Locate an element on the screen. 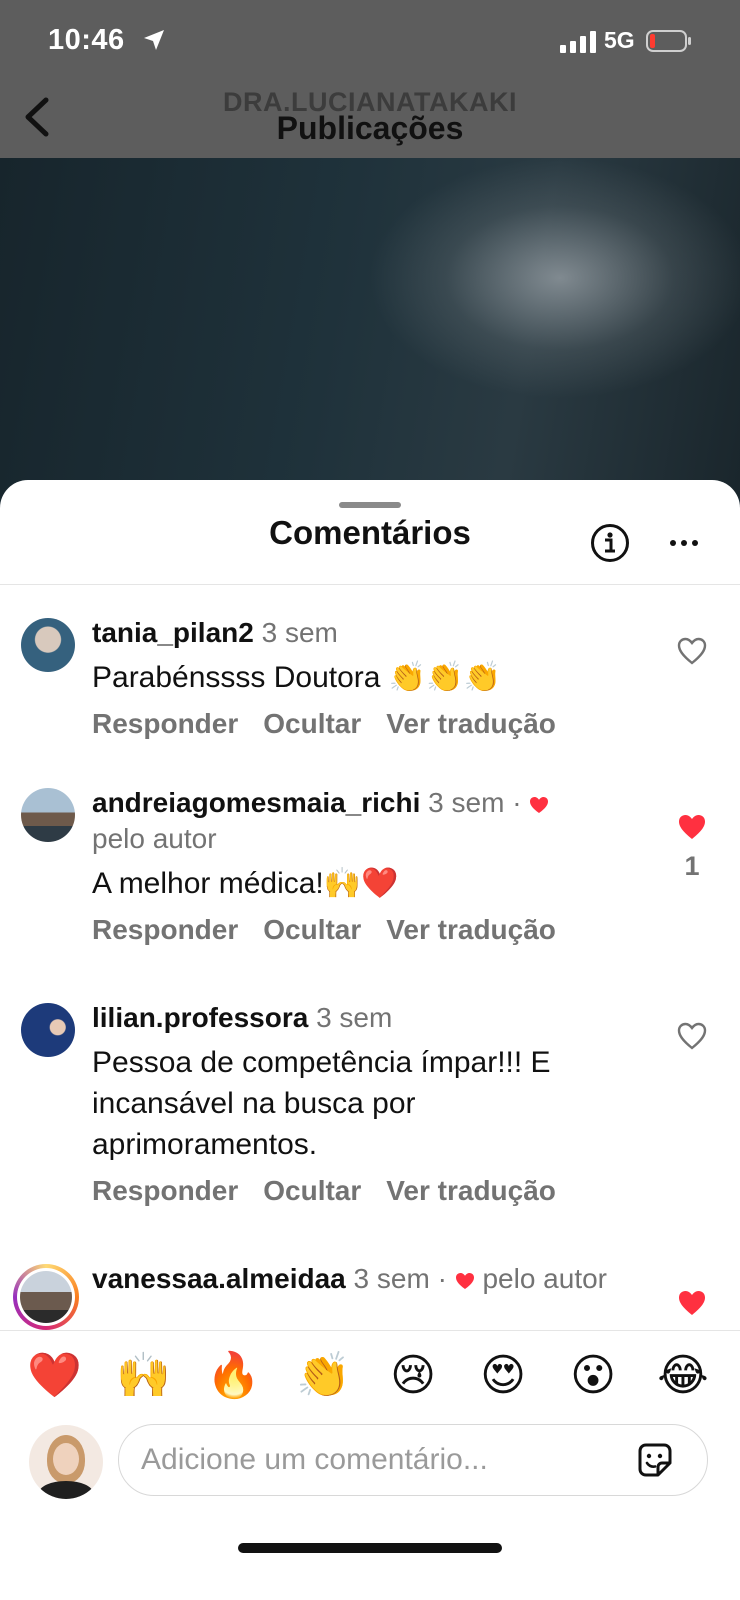 The height and width of the screenshot is (1600, 740). location-arrow-icon is located at coordinates (154, 40).